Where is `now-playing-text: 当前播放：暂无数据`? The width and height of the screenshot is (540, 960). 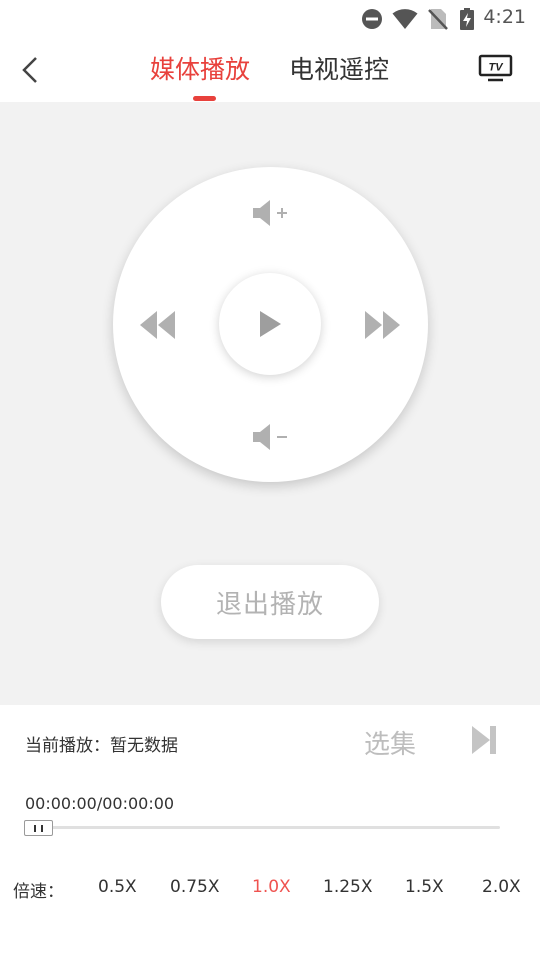
now-playing-text: 当前播放：暂无数据 is located at coordinates (101, 746).